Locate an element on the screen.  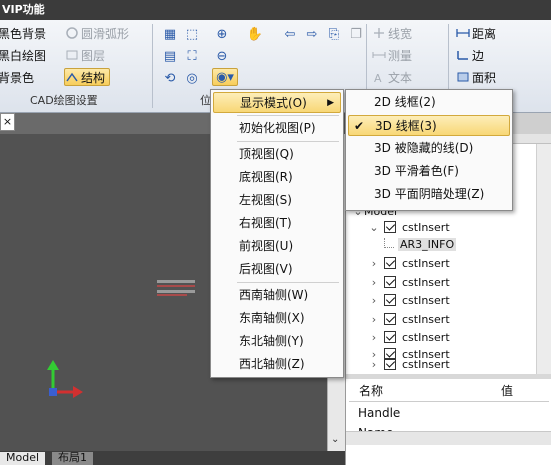
menu-item-3d-smooth-shading: 3D 平滑着色(F) is located at coordinates (429, 171).